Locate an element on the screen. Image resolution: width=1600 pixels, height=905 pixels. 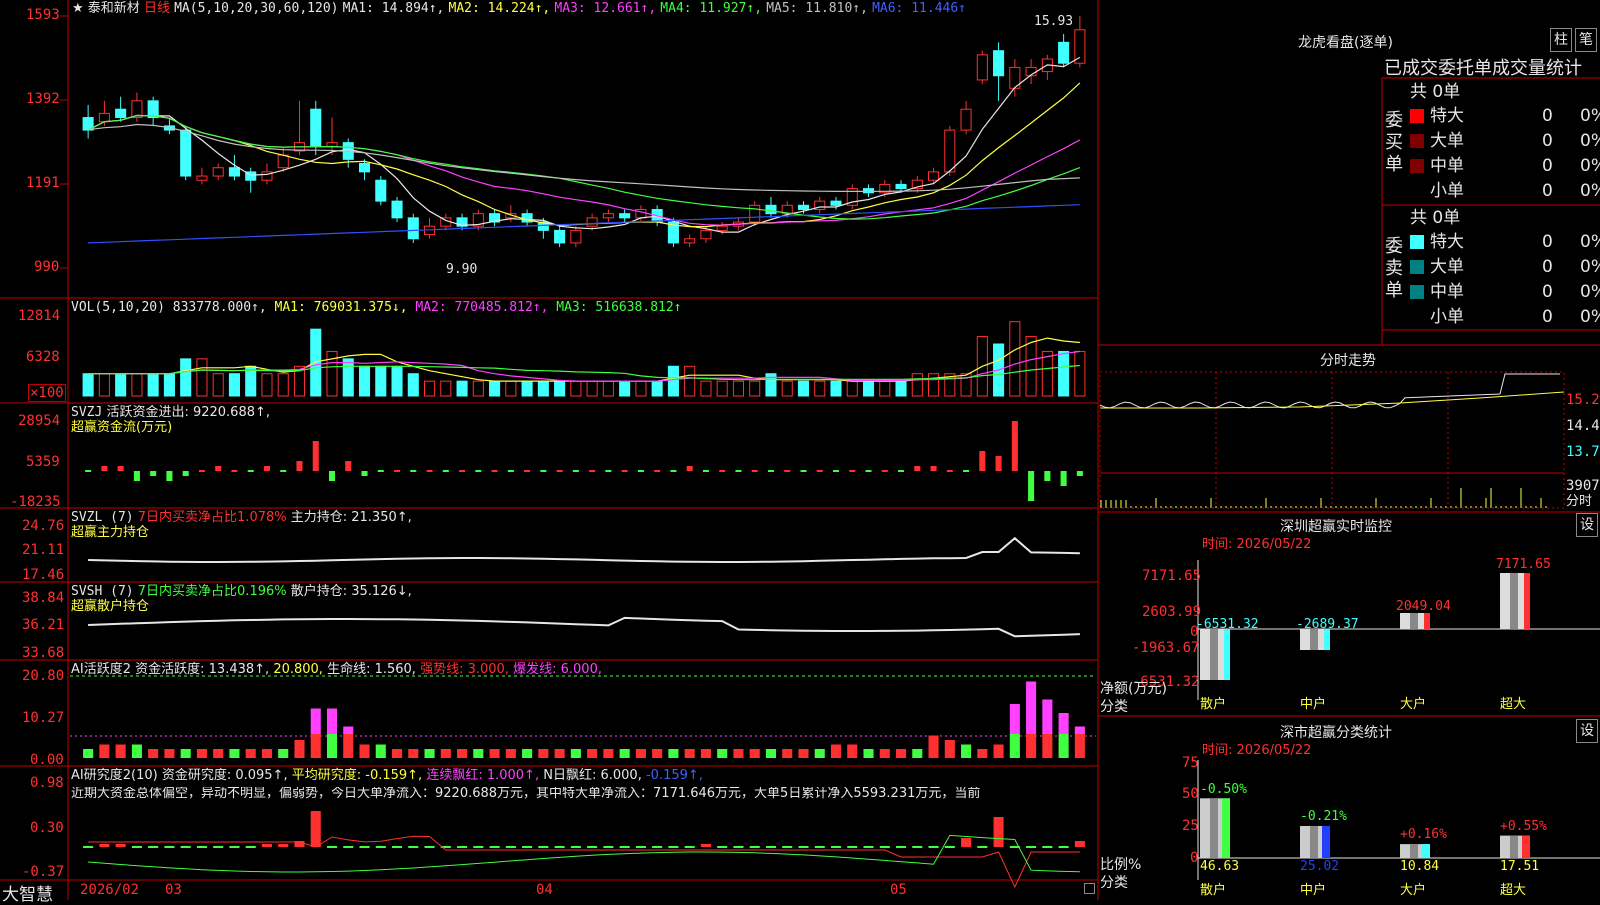
stock-name: 泰和新材 is located at coordinates (114, 8).